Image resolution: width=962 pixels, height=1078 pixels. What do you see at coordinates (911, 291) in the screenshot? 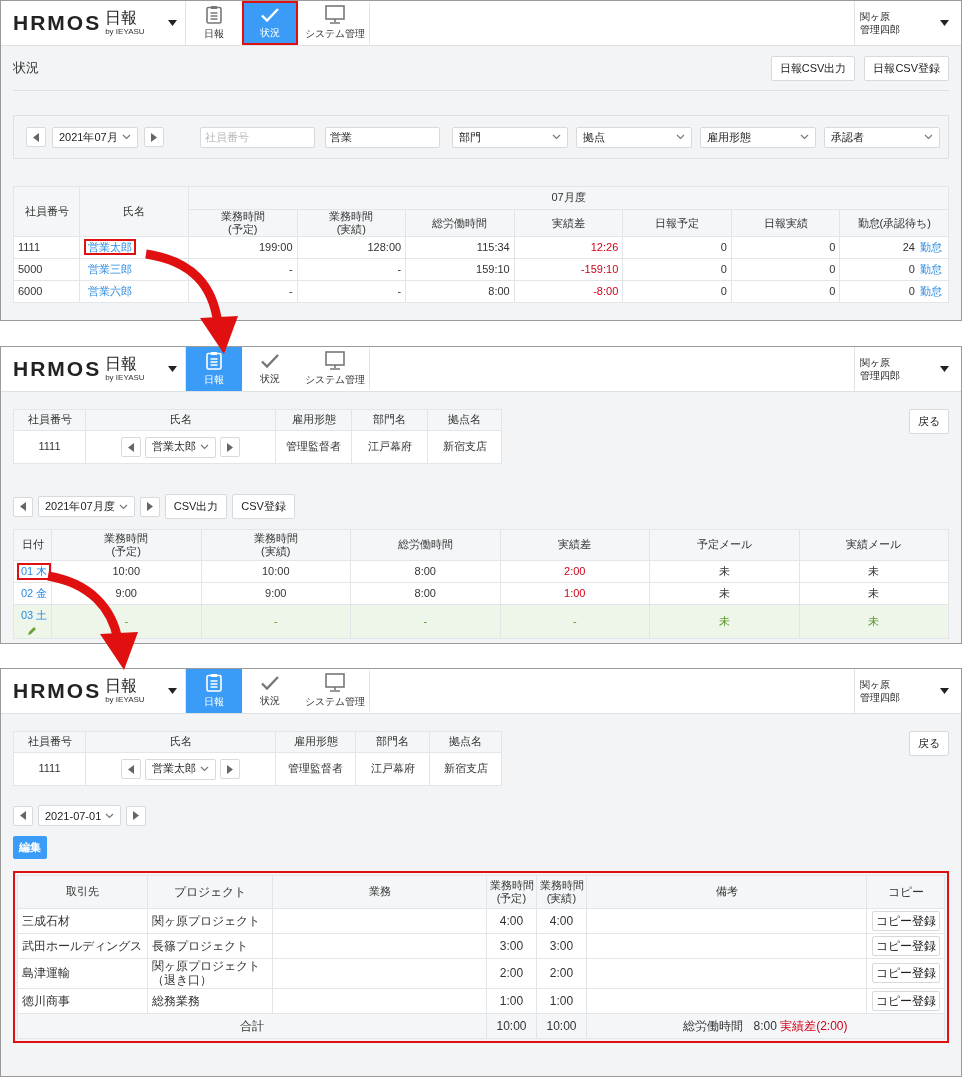
I see `pending-count: 0` at bounding box center [911, 291].